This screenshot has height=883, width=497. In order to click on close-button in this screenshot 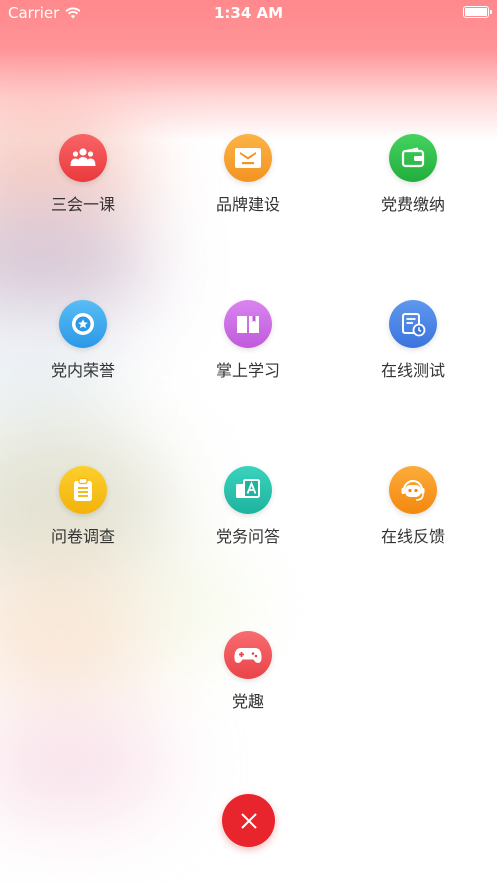, I will do `click(248, 820)`.